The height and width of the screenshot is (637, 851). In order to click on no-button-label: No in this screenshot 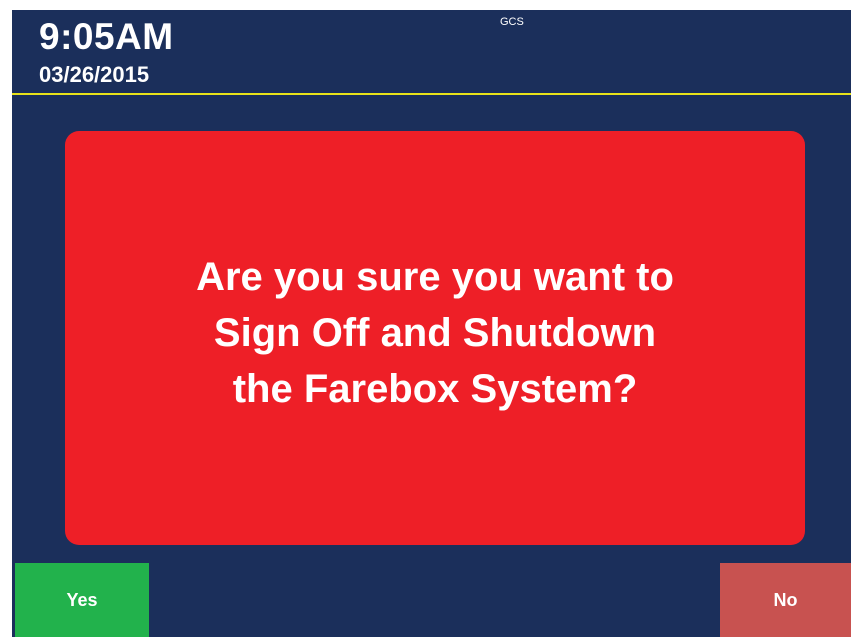, I will do `click(785, 599)`.